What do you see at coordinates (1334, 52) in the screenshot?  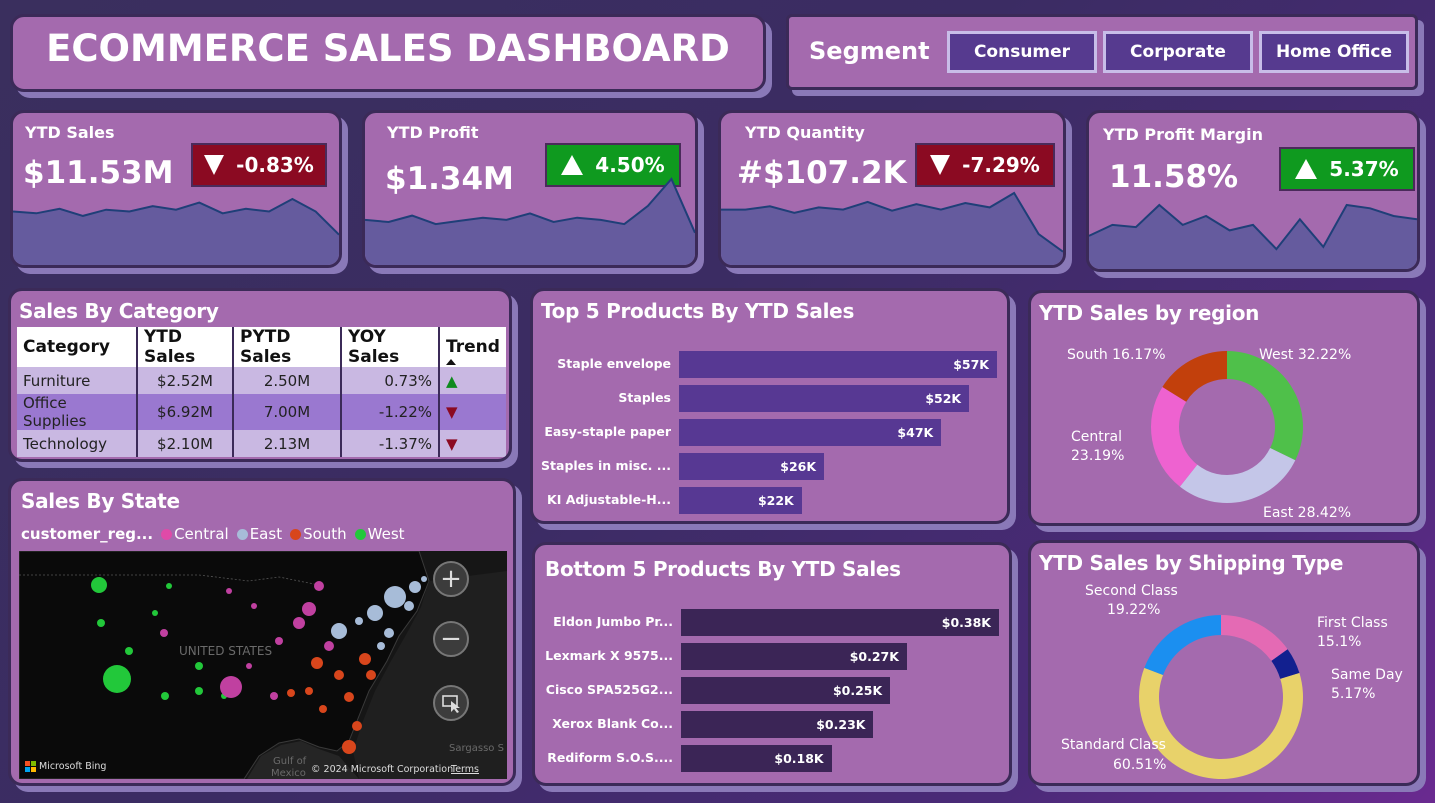 I see `segment-home-office-button: Home Office` at bounding box center [1334, 52].